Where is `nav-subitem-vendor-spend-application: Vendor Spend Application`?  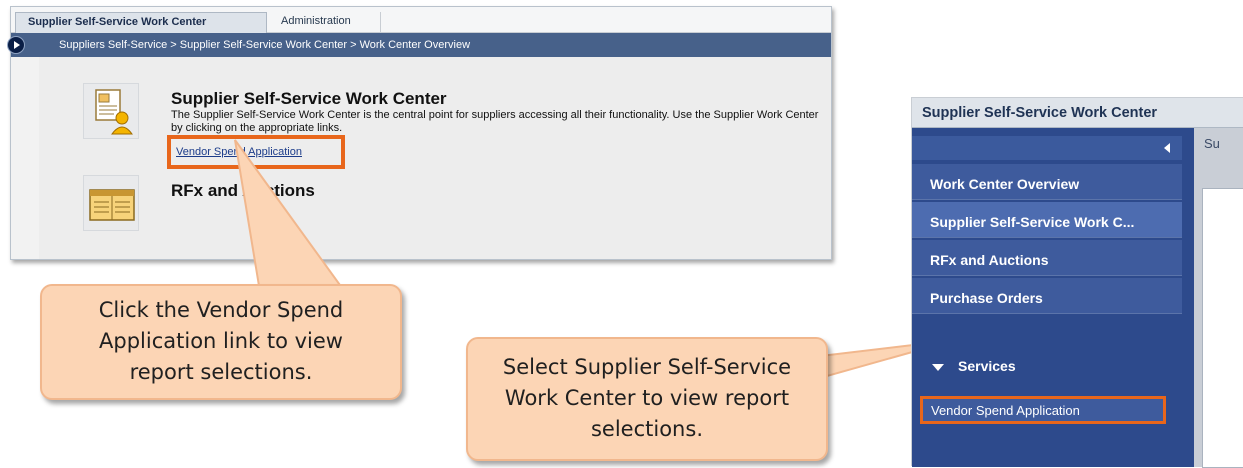
nav-subitem-vendor-spend-application: Vendor Spend Application is located at coordinates (1043, 410).